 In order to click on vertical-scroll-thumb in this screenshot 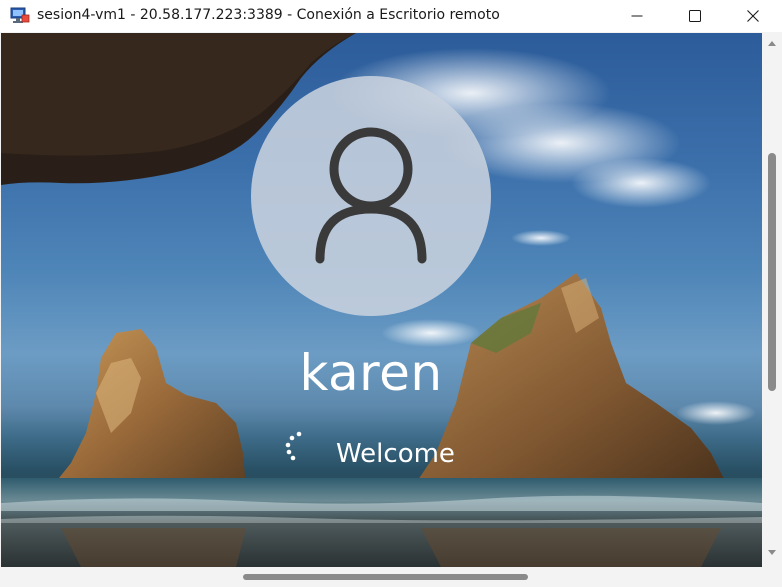, I will do `click(772, 272)`.